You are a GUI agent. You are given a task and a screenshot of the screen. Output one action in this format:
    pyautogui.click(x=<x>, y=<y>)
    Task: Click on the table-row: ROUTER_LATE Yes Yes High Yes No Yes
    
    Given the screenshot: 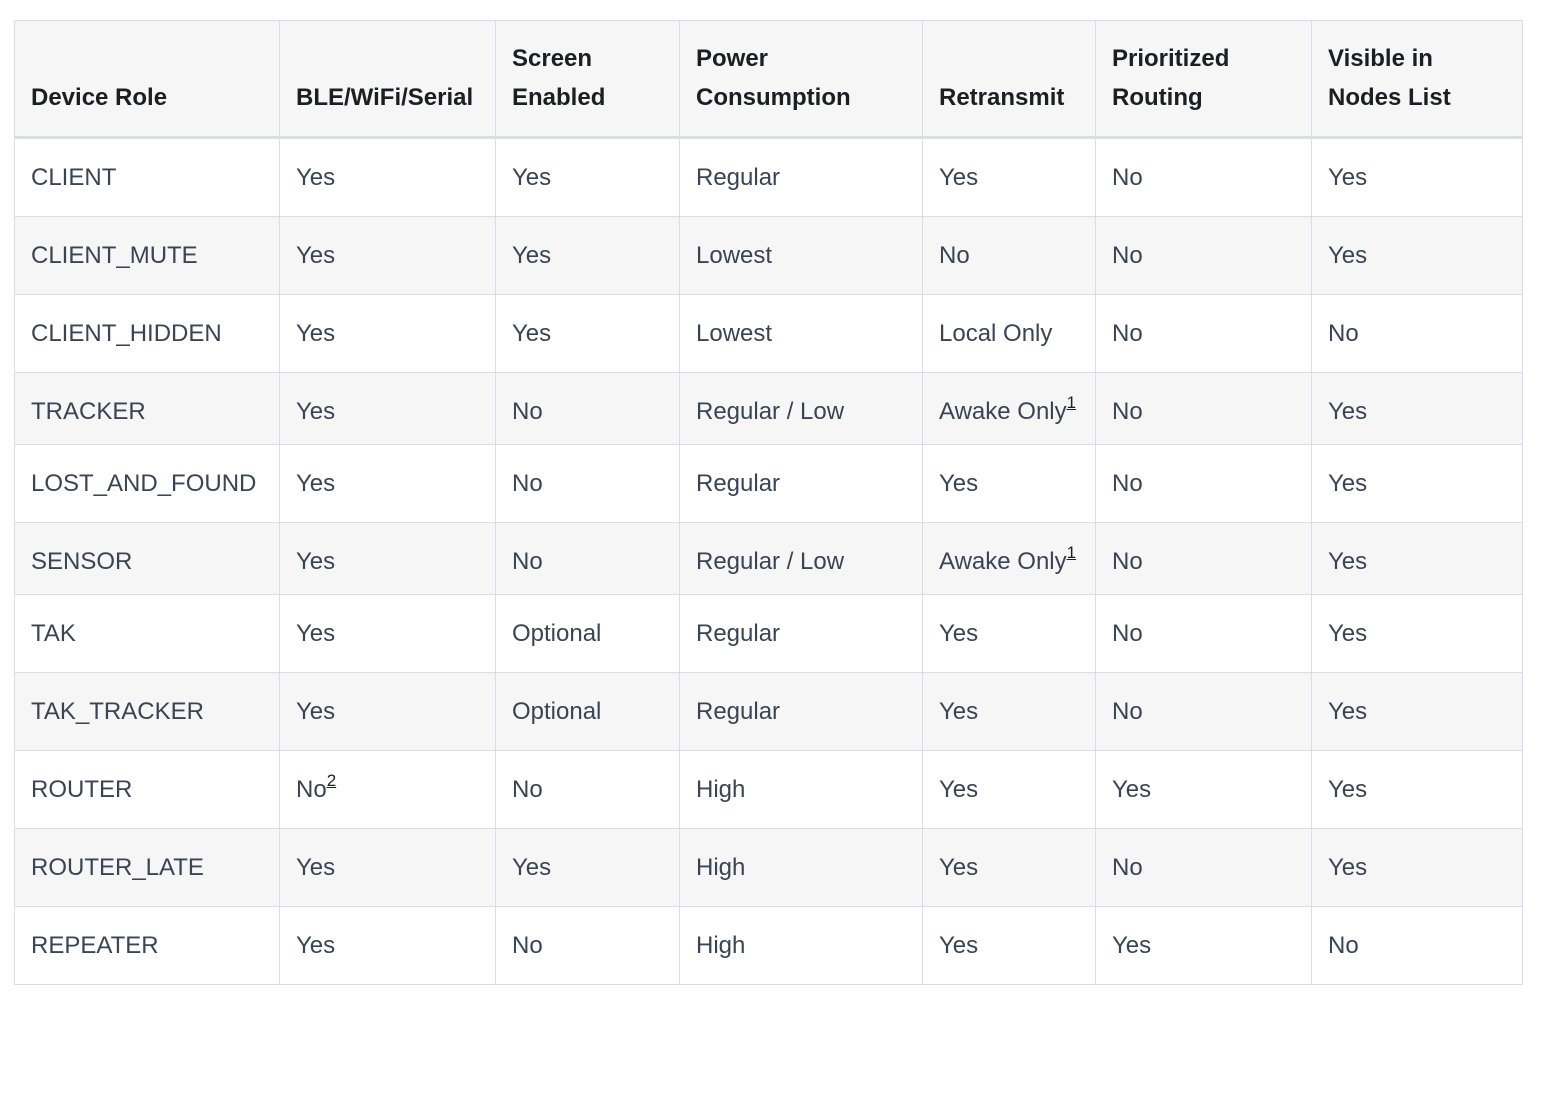 What is the action you would take?
    pyautogui.click(x=768, y=867)
    